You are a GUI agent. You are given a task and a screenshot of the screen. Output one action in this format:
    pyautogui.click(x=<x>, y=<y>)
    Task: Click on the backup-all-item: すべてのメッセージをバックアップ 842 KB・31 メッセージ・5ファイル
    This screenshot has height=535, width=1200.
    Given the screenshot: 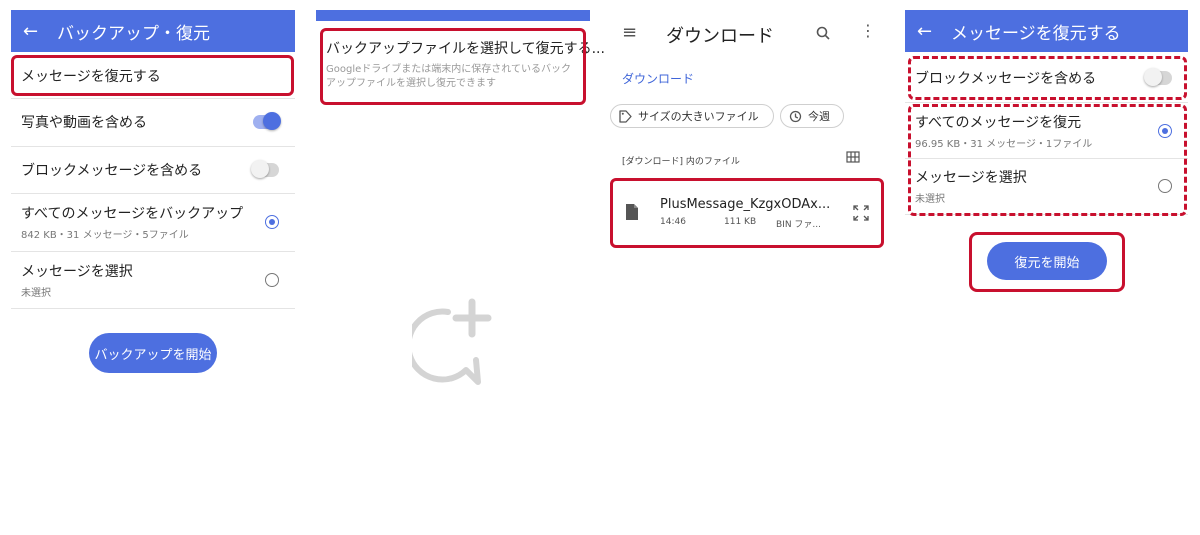 What is the action you would take?
    pyautogui.click(x=153, y=222)
    